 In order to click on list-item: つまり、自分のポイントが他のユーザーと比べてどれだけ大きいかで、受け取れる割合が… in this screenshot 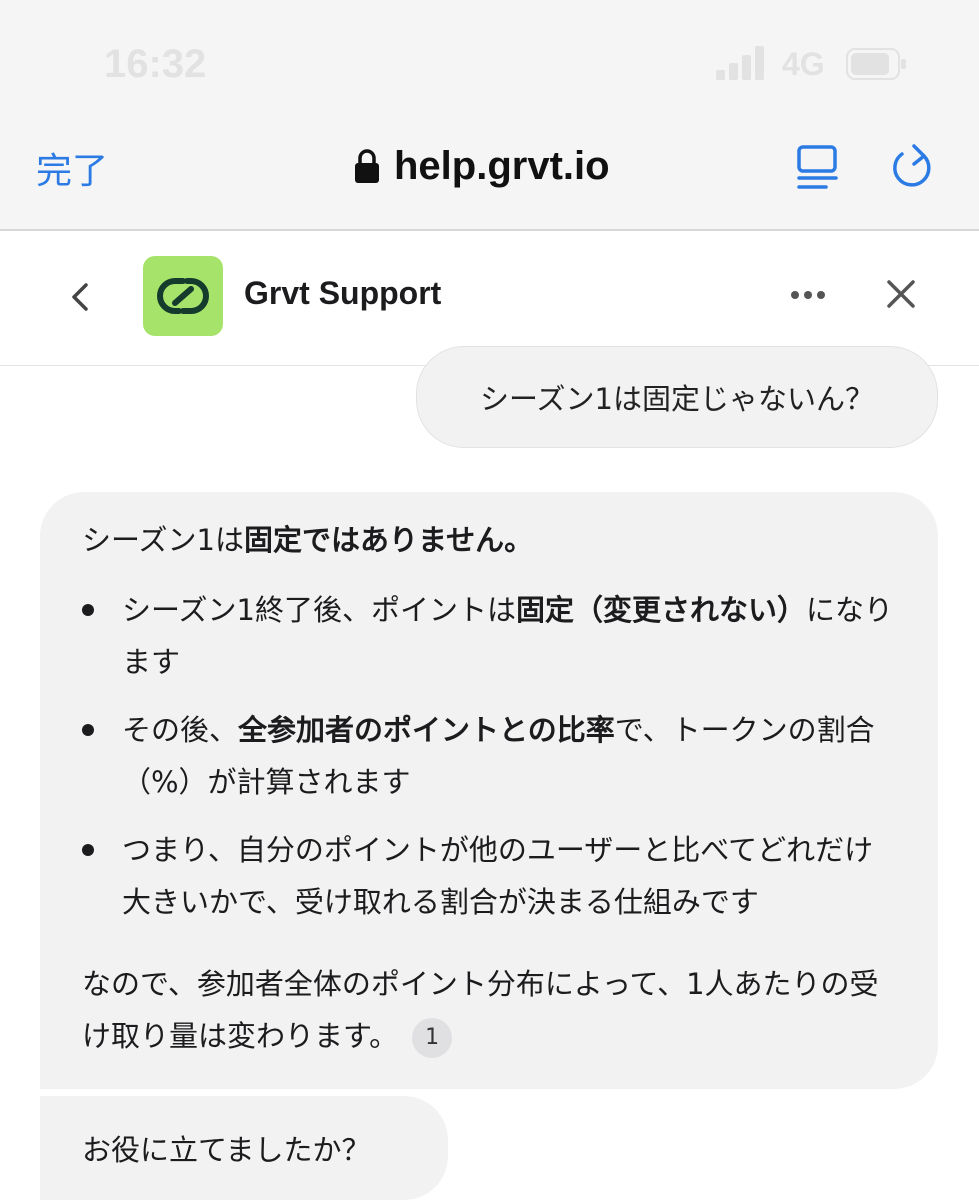, I will do `click(489, 876)`.